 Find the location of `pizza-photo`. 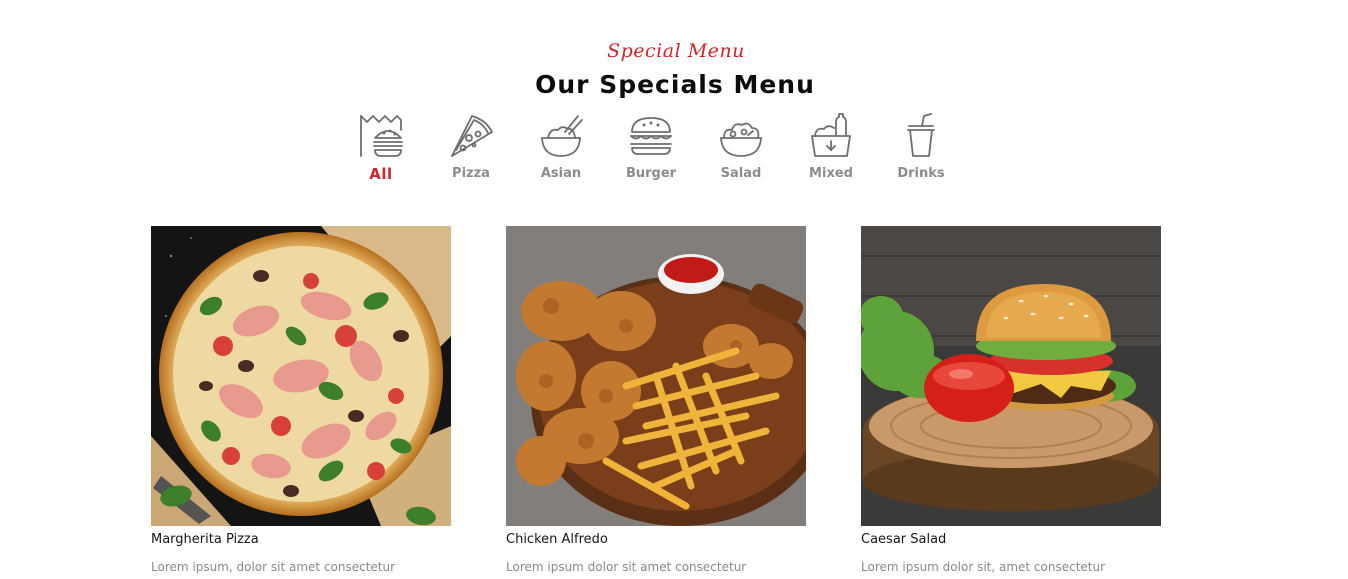

pizza-photo is located at coordinates (301, 376).